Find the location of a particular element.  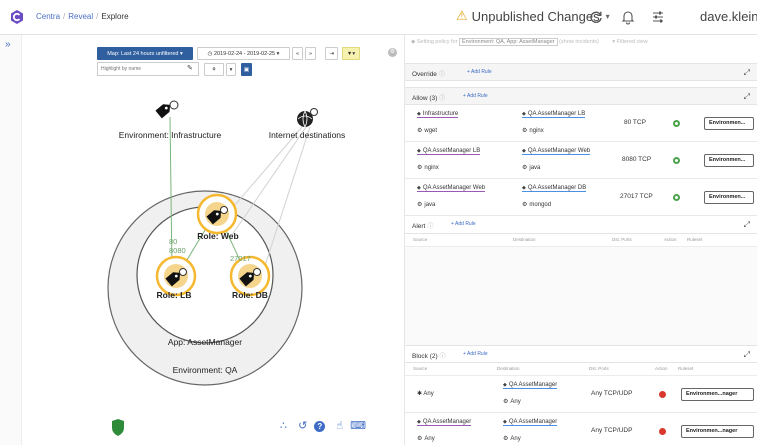

shield-icon is located at coordinates (118, 427).